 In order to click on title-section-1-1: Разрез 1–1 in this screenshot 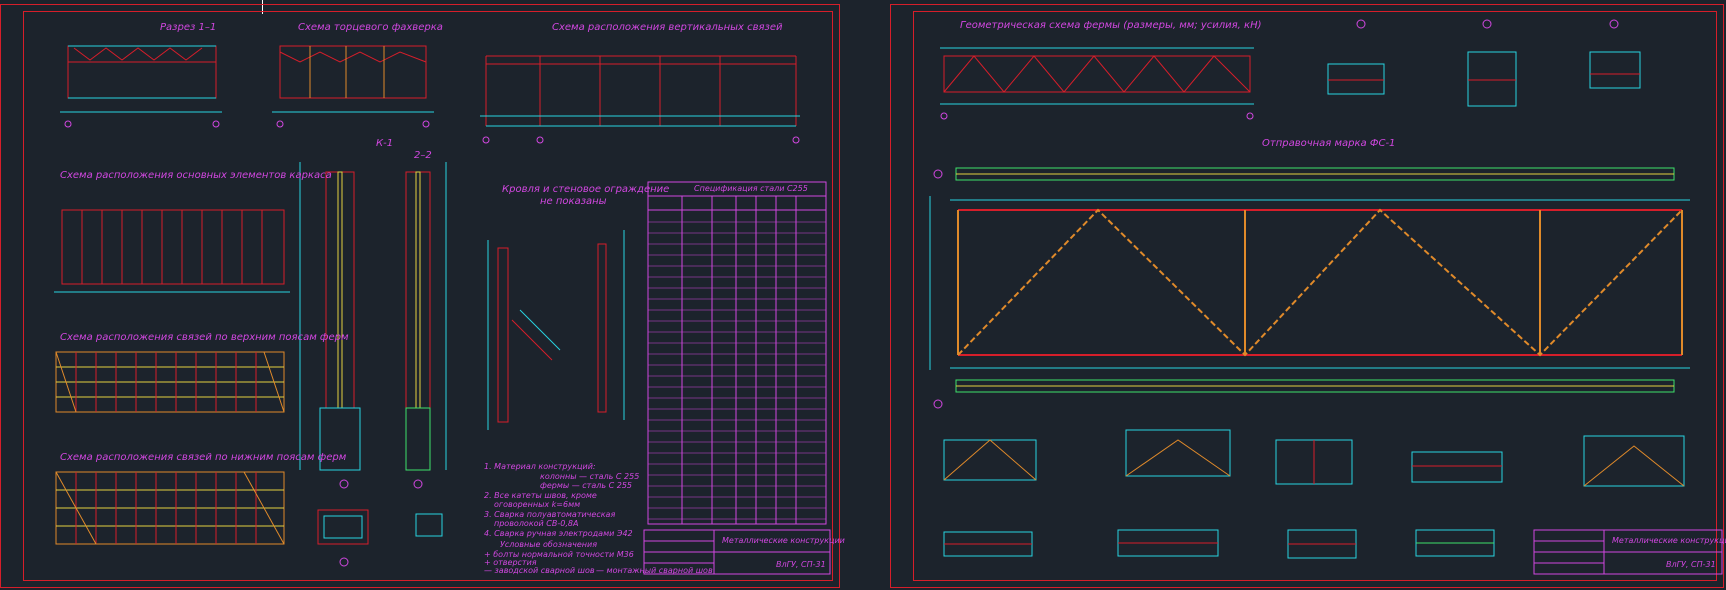, I will do `click(188, 27)`.